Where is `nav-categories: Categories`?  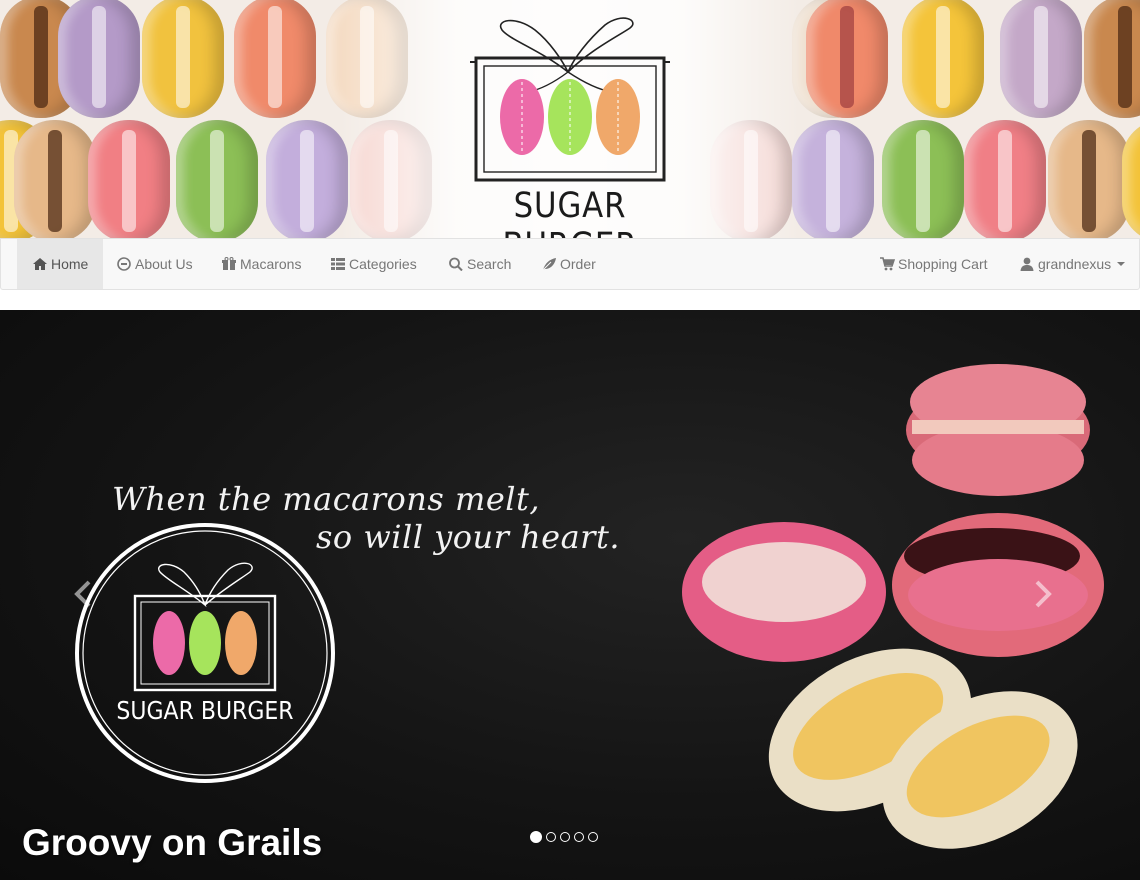 nav-categories: Categories is located at coordinates (373, 264).